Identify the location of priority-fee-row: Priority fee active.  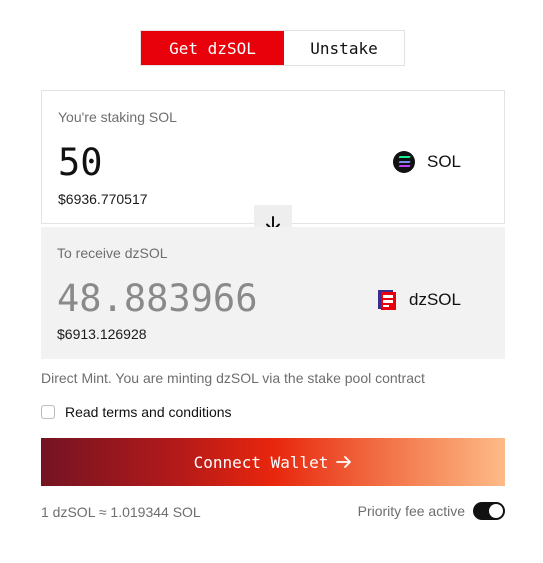
(431, 511).